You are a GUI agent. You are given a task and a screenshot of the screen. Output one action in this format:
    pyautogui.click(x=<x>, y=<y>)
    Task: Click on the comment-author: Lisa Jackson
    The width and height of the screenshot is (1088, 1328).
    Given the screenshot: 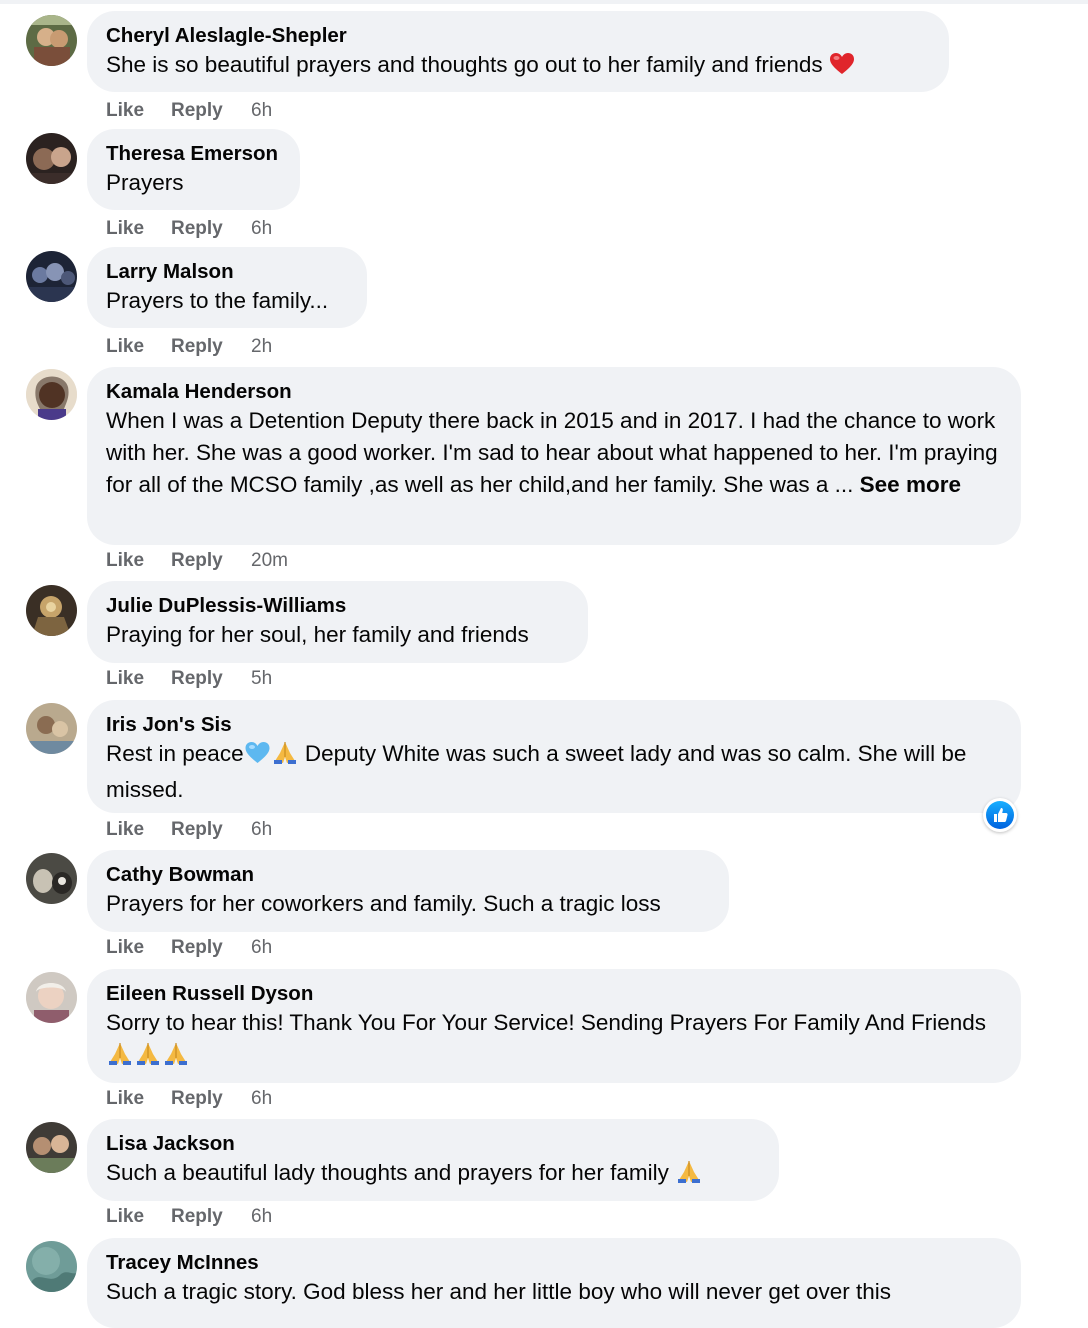 What is the action you would take?
    pyautogui.click(x=432, y=1144)
    